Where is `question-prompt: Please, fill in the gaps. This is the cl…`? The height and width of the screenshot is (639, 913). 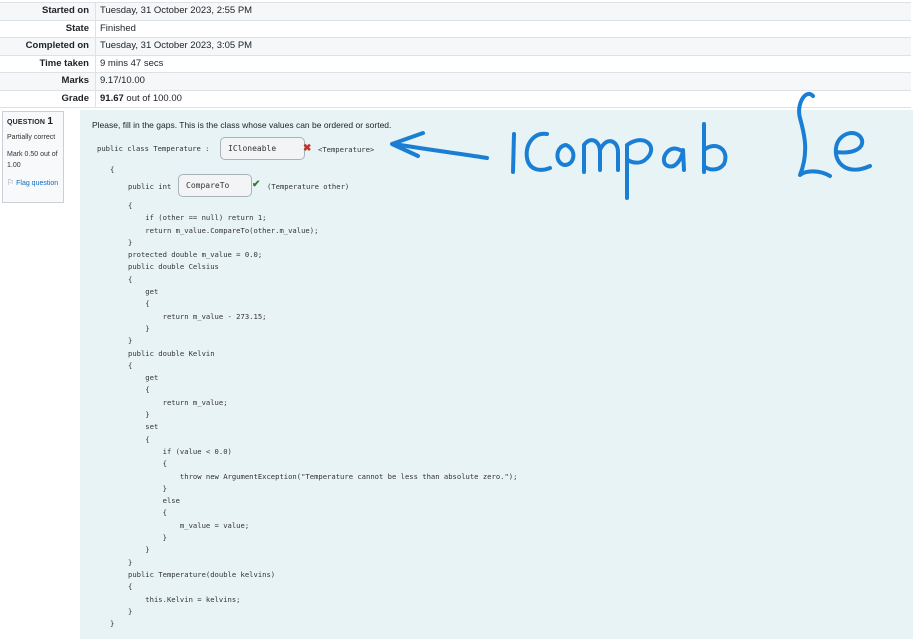
question-prompt: Please, fill in the gaps. This is the cl… is located at coordinates (242, 125).